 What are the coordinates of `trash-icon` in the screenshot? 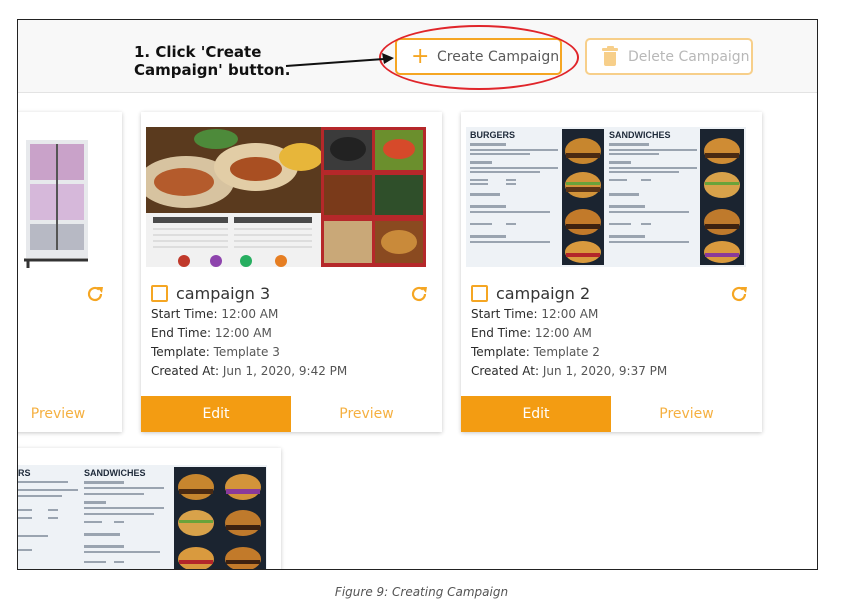 It's located at (610, 55).